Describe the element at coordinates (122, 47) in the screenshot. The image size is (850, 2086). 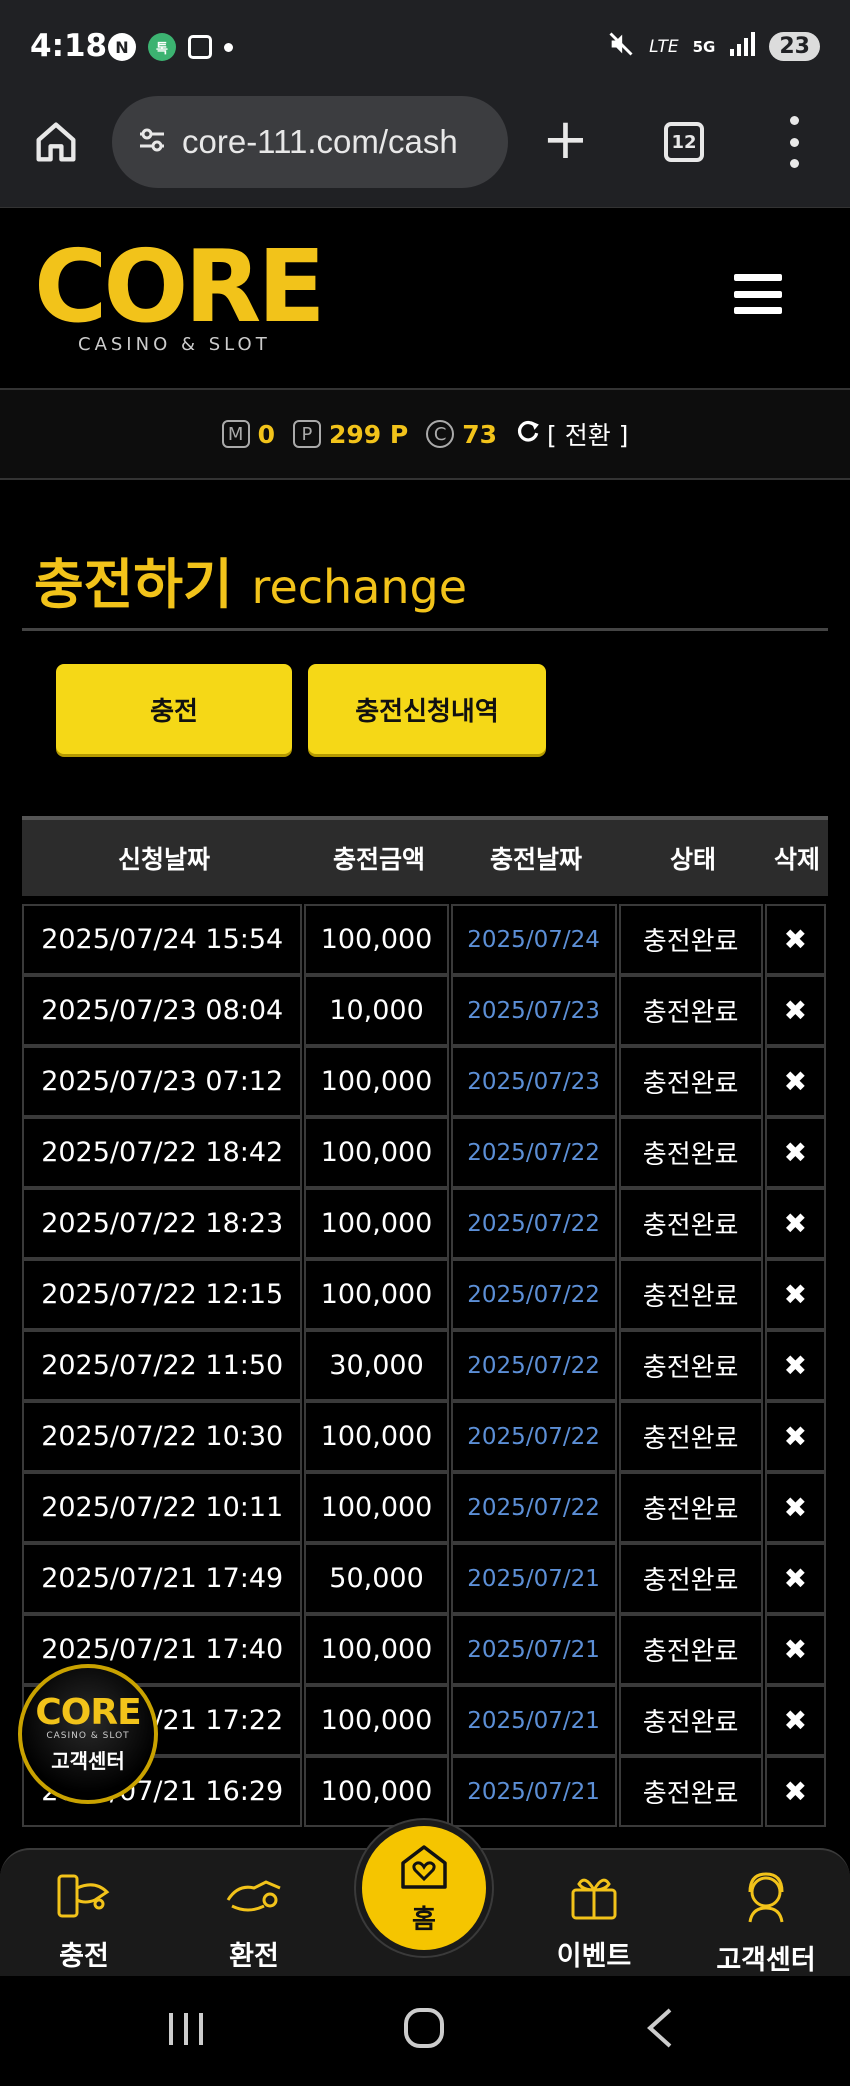
I see `naver-icon: N` at that location.